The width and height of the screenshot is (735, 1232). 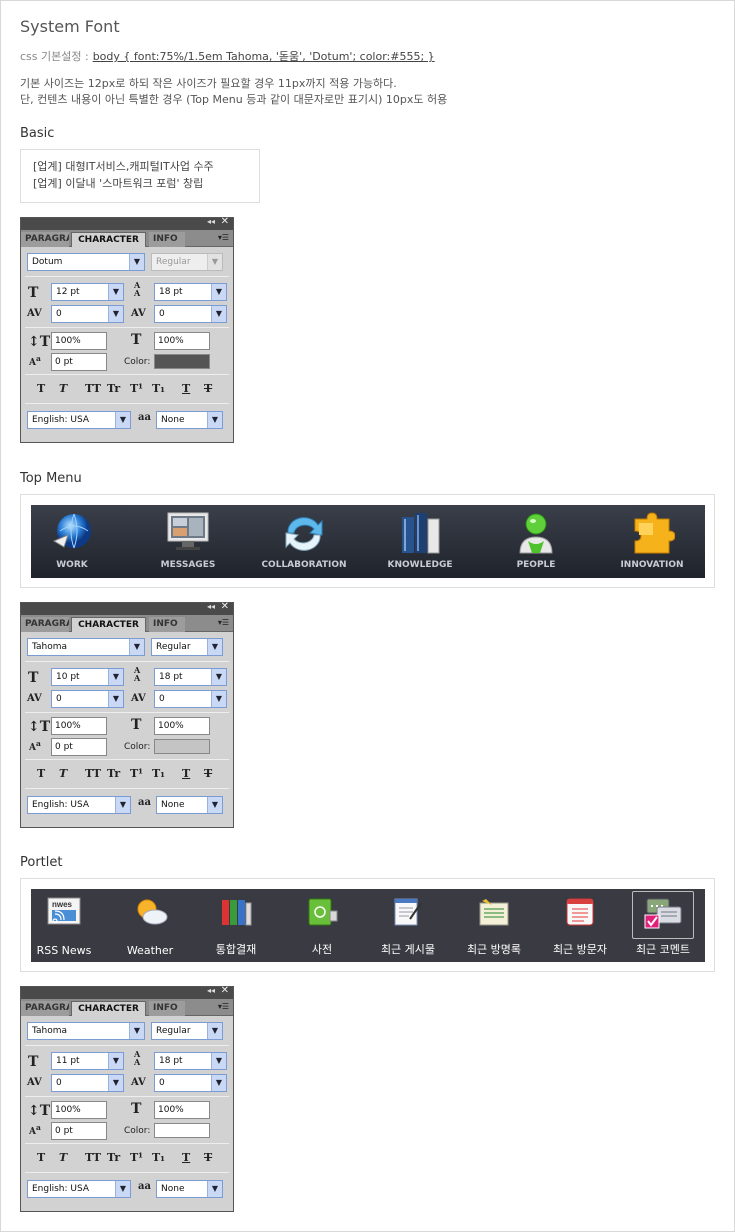 What do you see at coordinates (150, 925) in the screenshot?
I see `portlet-item-weather: Weather` at bounding box center [150, 925].